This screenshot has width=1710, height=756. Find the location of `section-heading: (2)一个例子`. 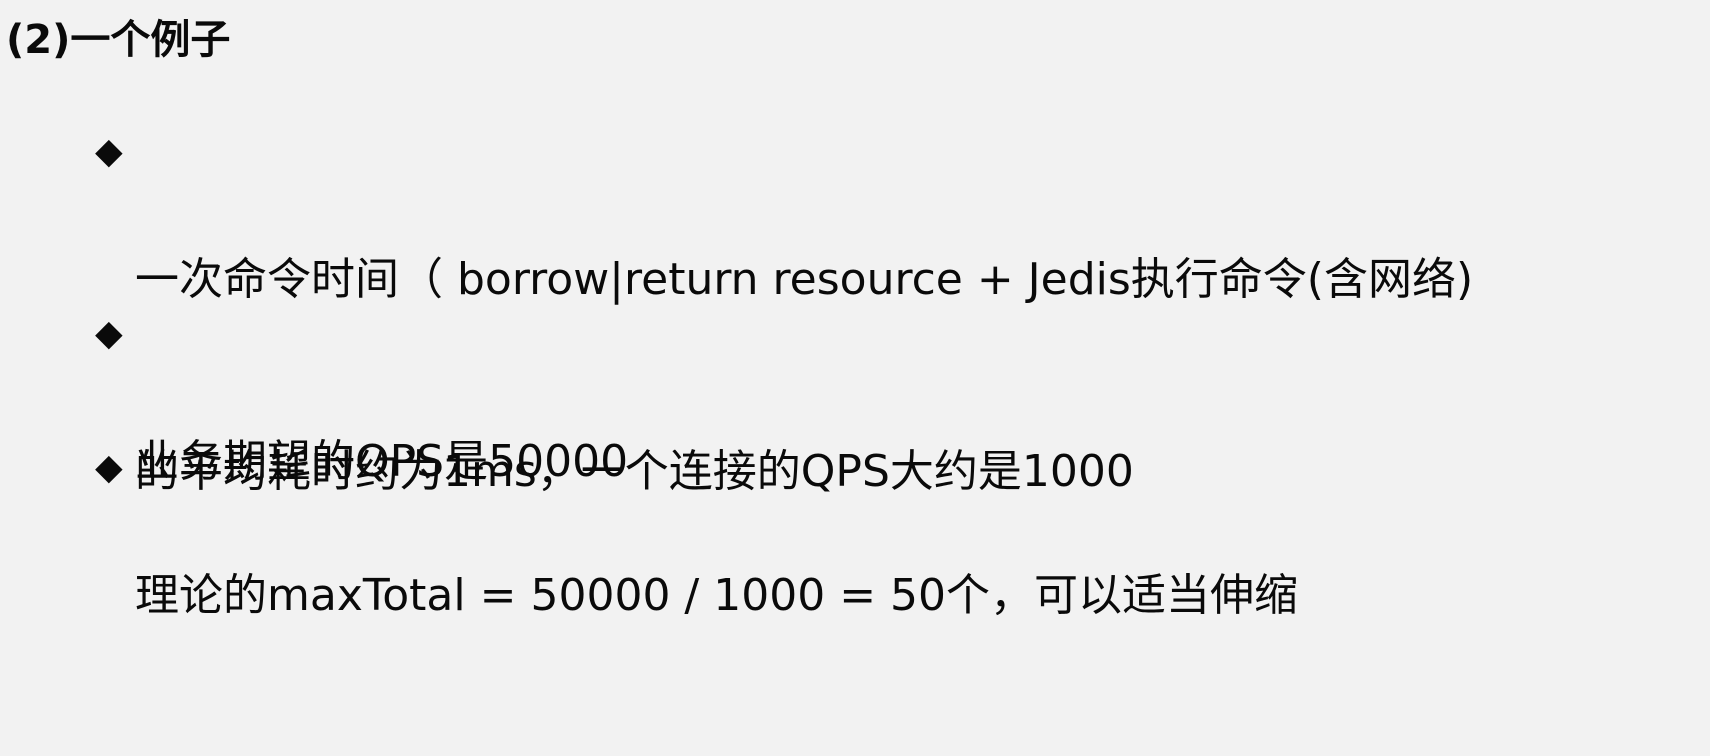

section-heading: (2)一个例子 is located at coordinates (118, 40).